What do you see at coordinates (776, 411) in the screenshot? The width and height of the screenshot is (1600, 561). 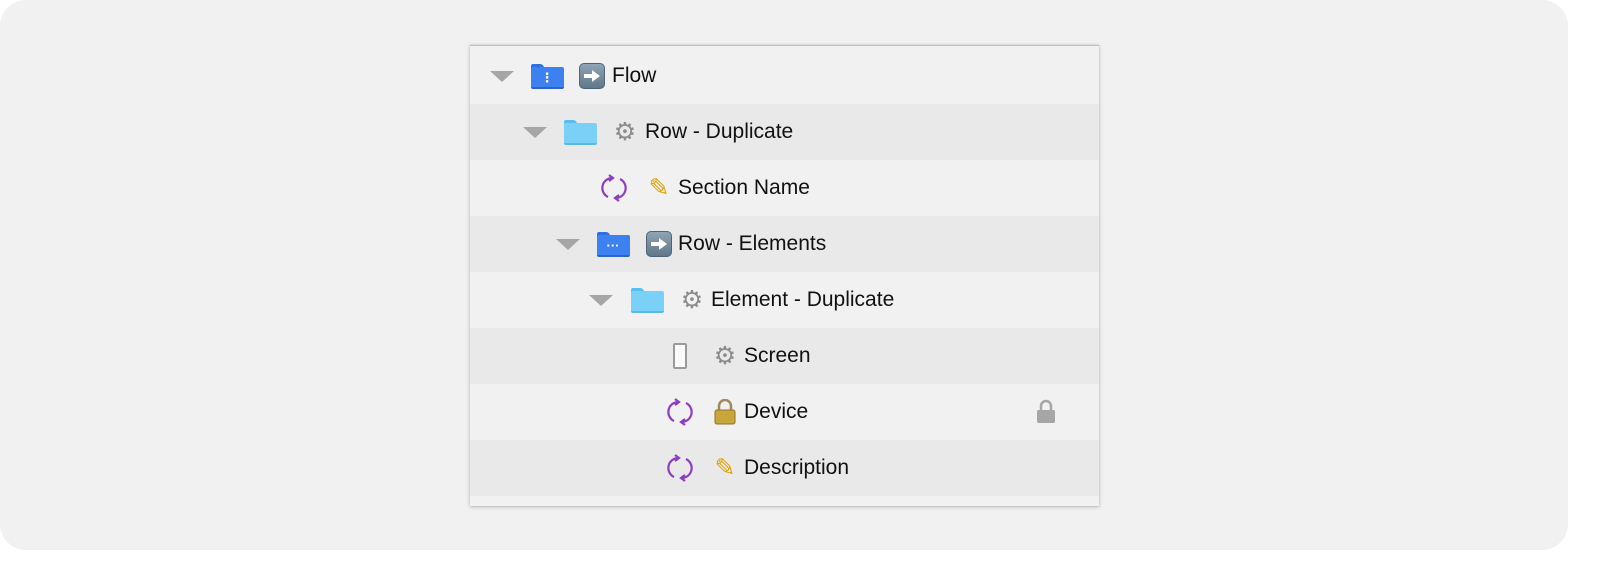 I see `row-label: Device` at bounding box center [776, 411].